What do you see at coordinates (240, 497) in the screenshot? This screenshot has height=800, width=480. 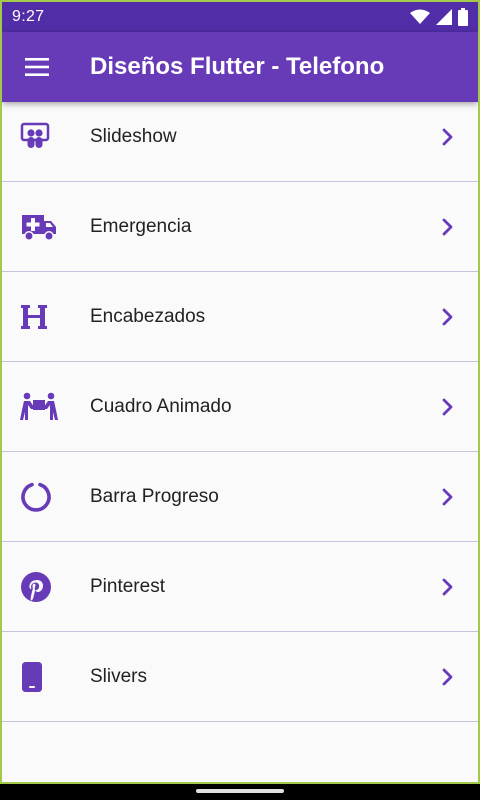 I see `list-item-barra-progreso: Barra Progreso` at bounding box center [240, 497].